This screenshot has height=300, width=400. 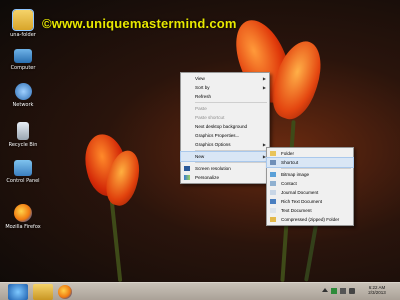 I want to click on menu-item-screen-resolution: Screen resolution, so click(x=225, y=168).